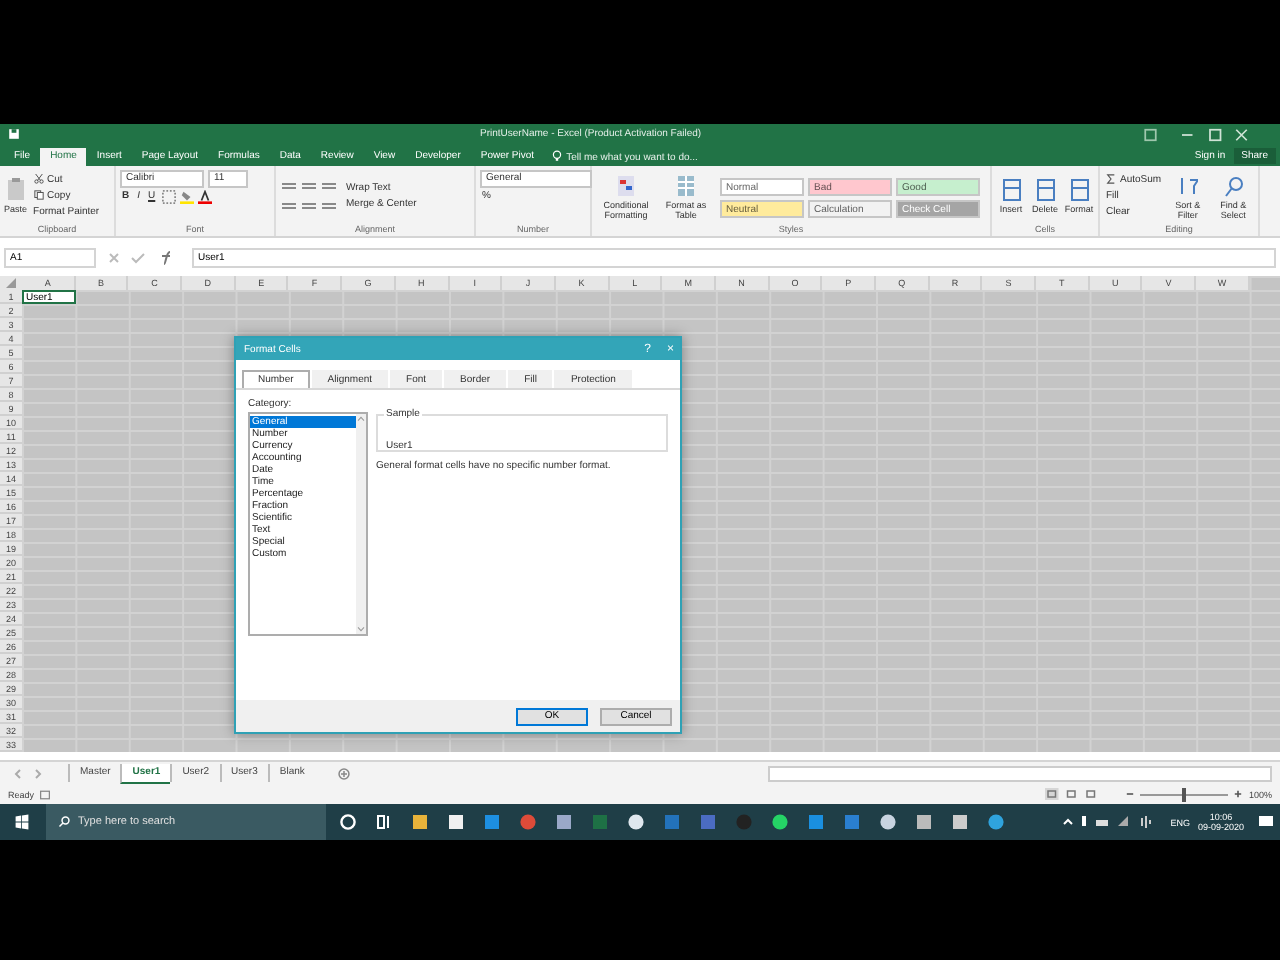  What do you see at coordinates (204, 197) in the screenshot?
I see `font-color-icon` at bounding box center [204, 197].